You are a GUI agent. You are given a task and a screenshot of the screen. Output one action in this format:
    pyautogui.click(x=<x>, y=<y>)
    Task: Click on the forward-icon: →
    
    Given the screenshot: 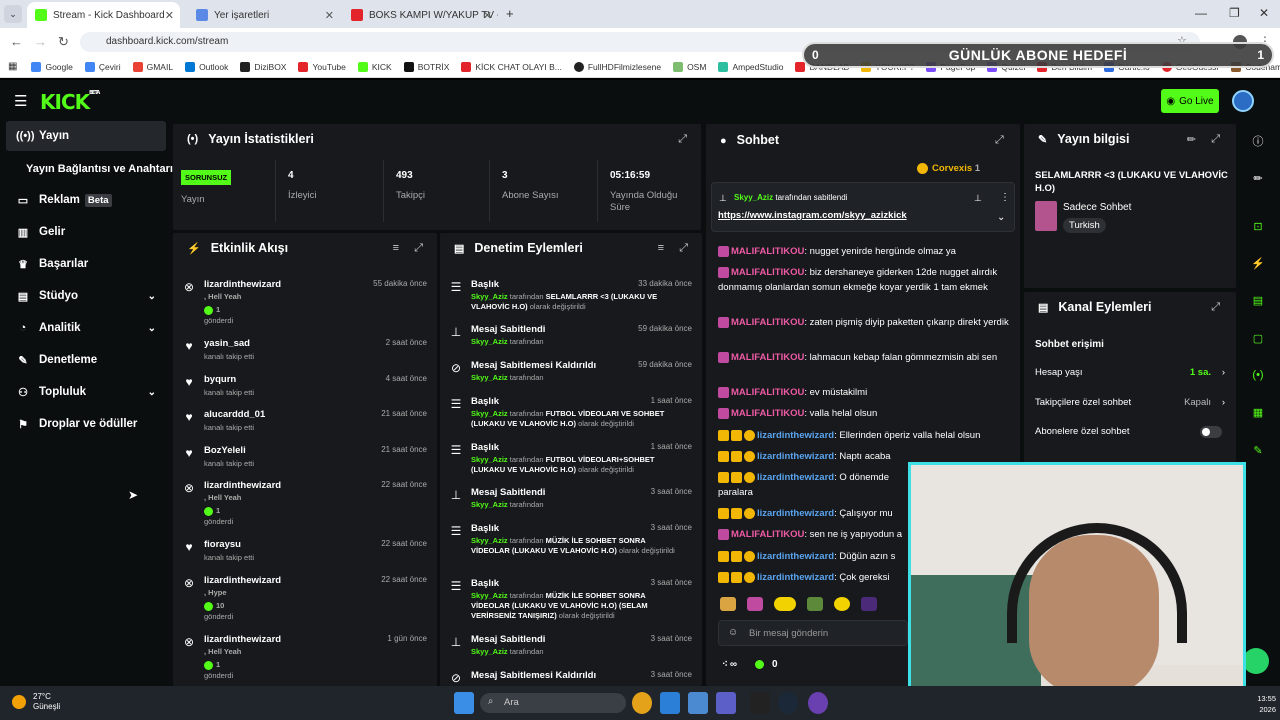 What is the action you would take?
    pyautogui.click(x=40, y=41)
    